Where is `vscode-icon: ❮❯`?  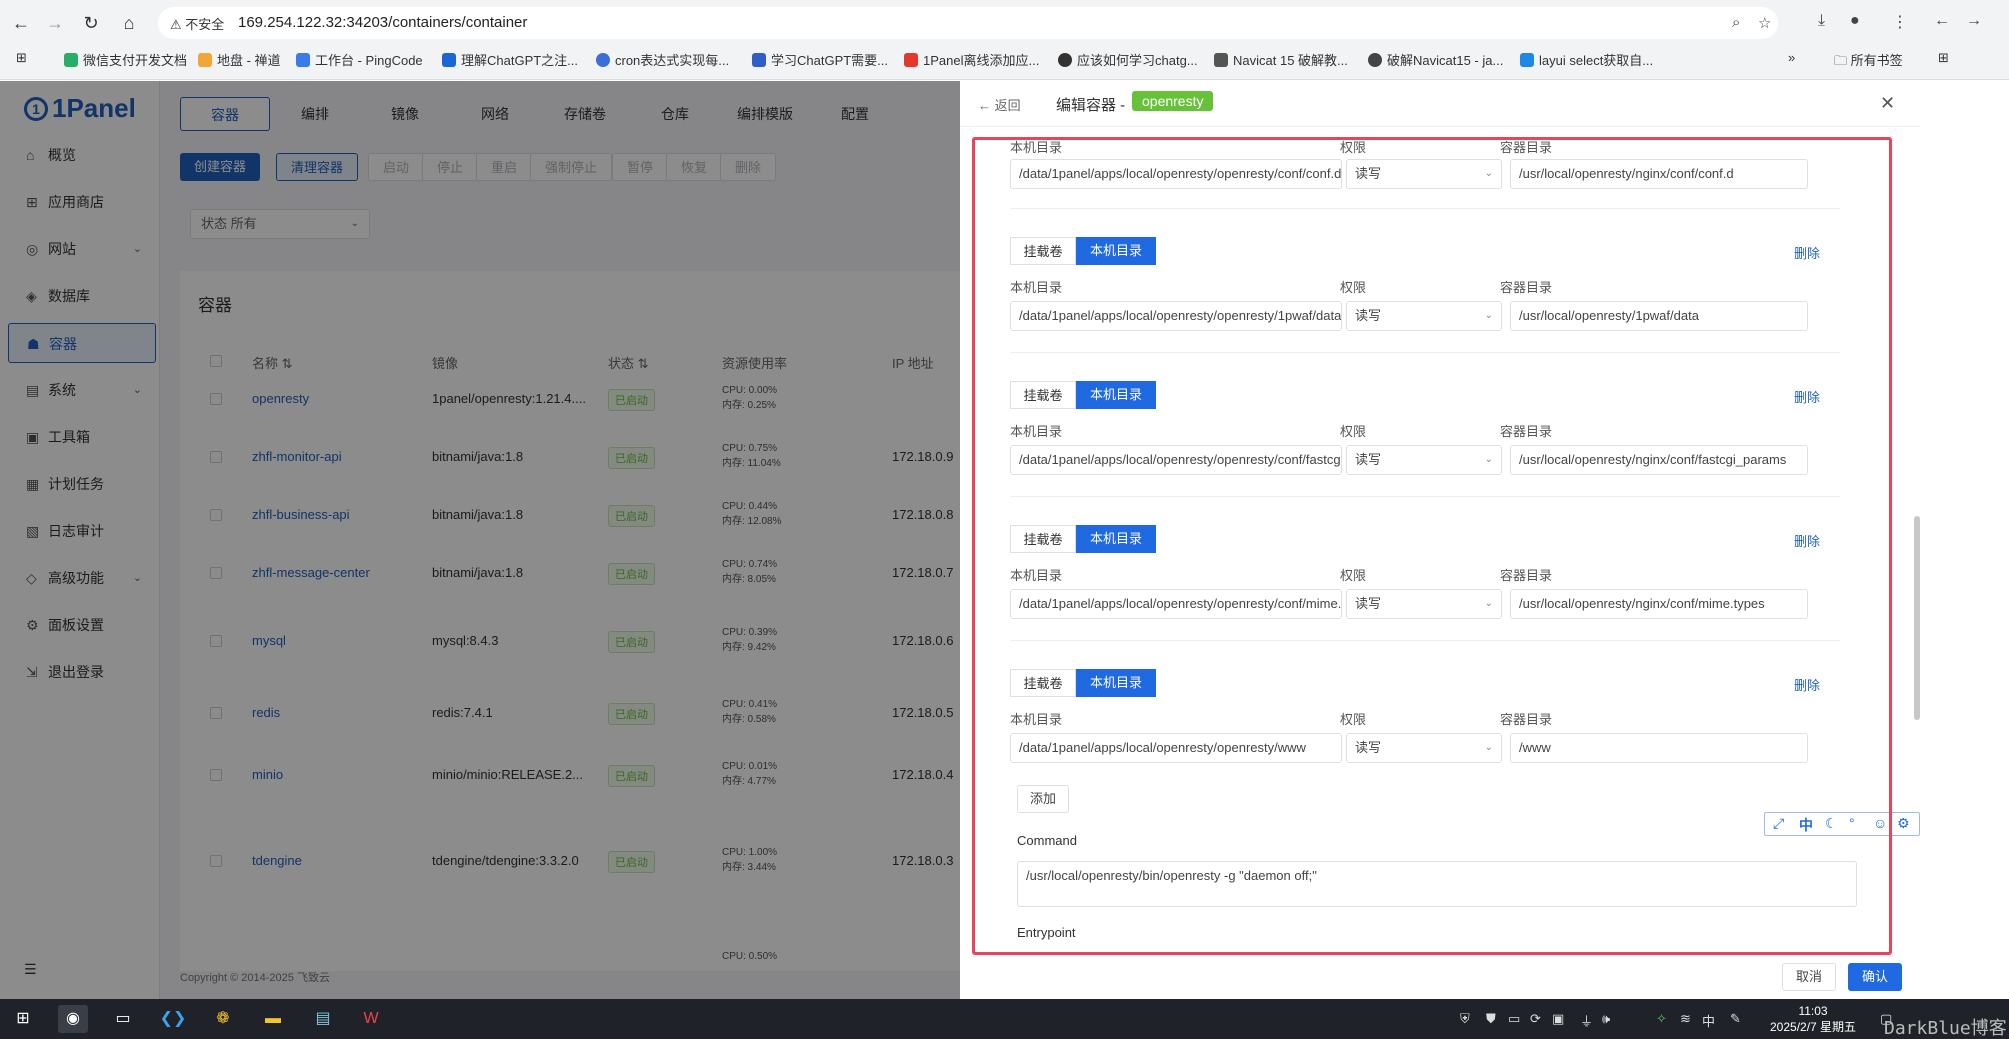
vscode-icon: ❮❯ is located at coordinates (173, 1019).